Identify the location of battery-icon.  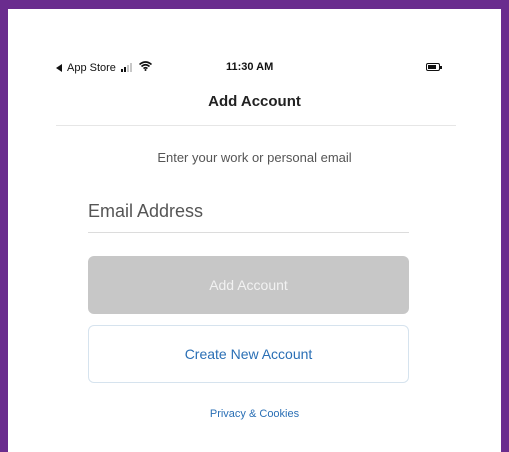
(434, 67).